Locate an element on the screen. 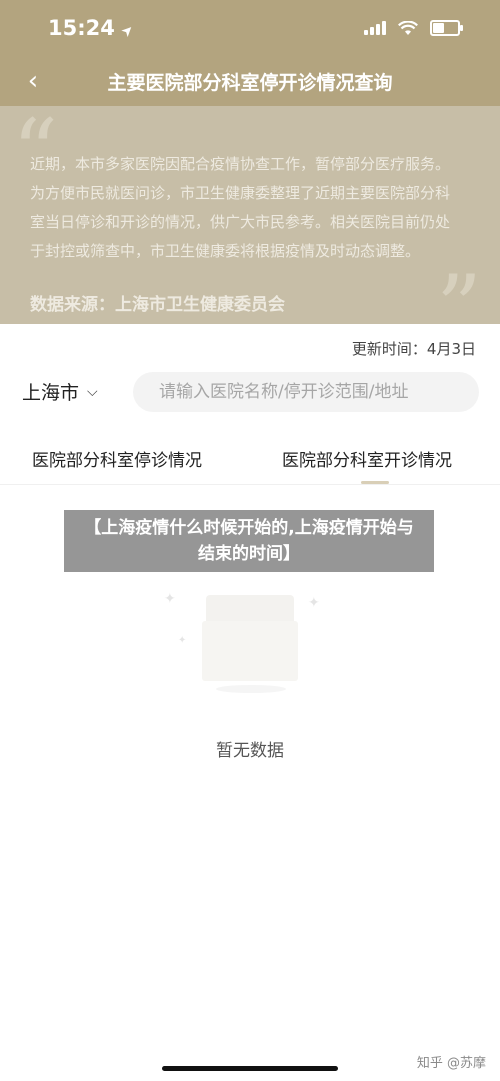 The height and width of the screenshot is (1081, 500). battery-fill is located at coordinates (438, 28).